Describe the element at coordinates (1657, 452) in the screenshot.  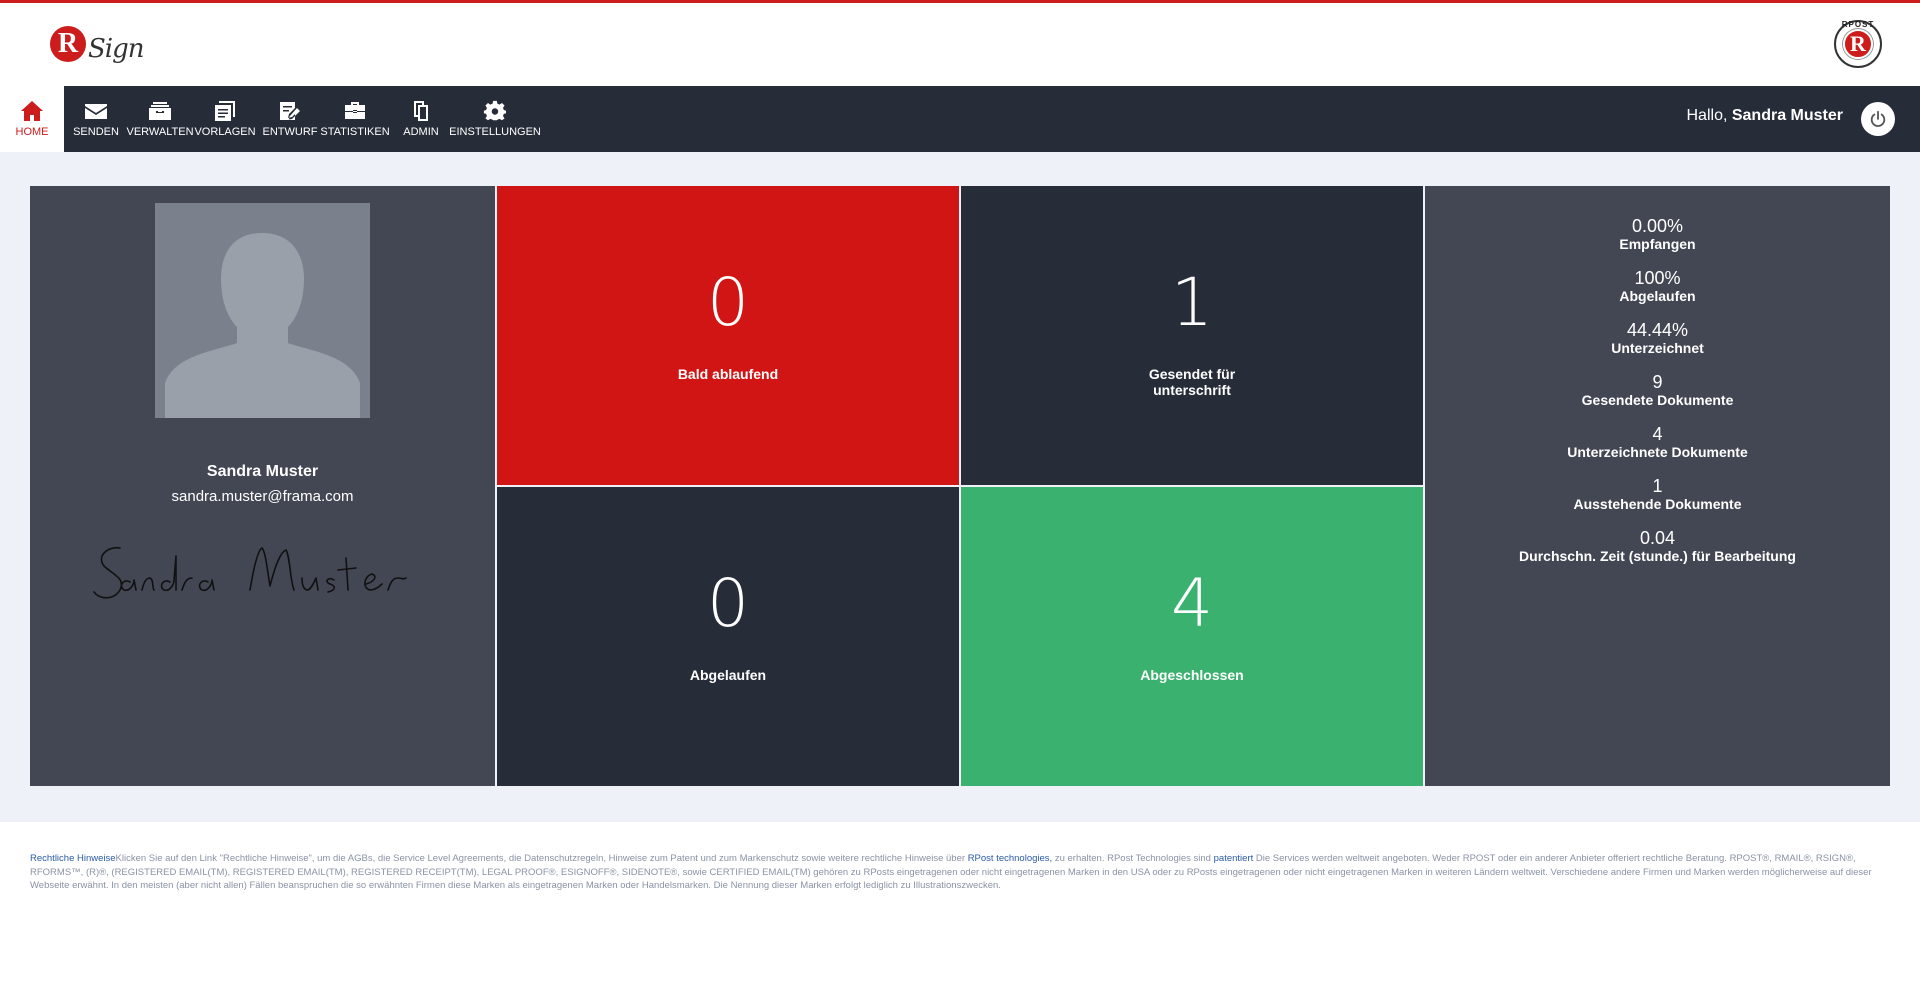
I see `stat-unterzeichnete-dokumente-label: Unterzeichnete Dokumente` at that location.